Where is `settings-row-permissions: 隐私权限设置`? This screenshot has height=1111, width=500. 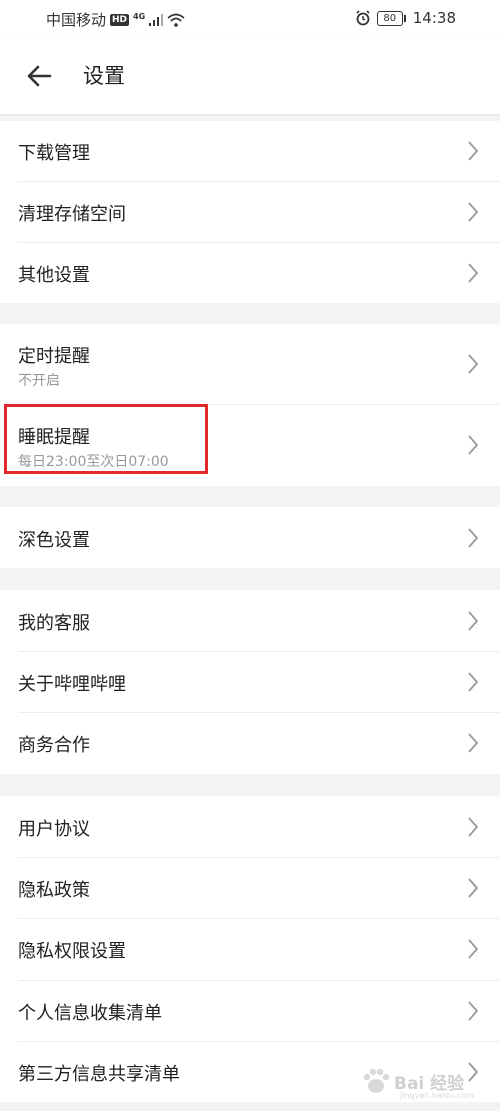 settings-row-permissions: 隐私权限设置 is located at coordinates (250, 949).